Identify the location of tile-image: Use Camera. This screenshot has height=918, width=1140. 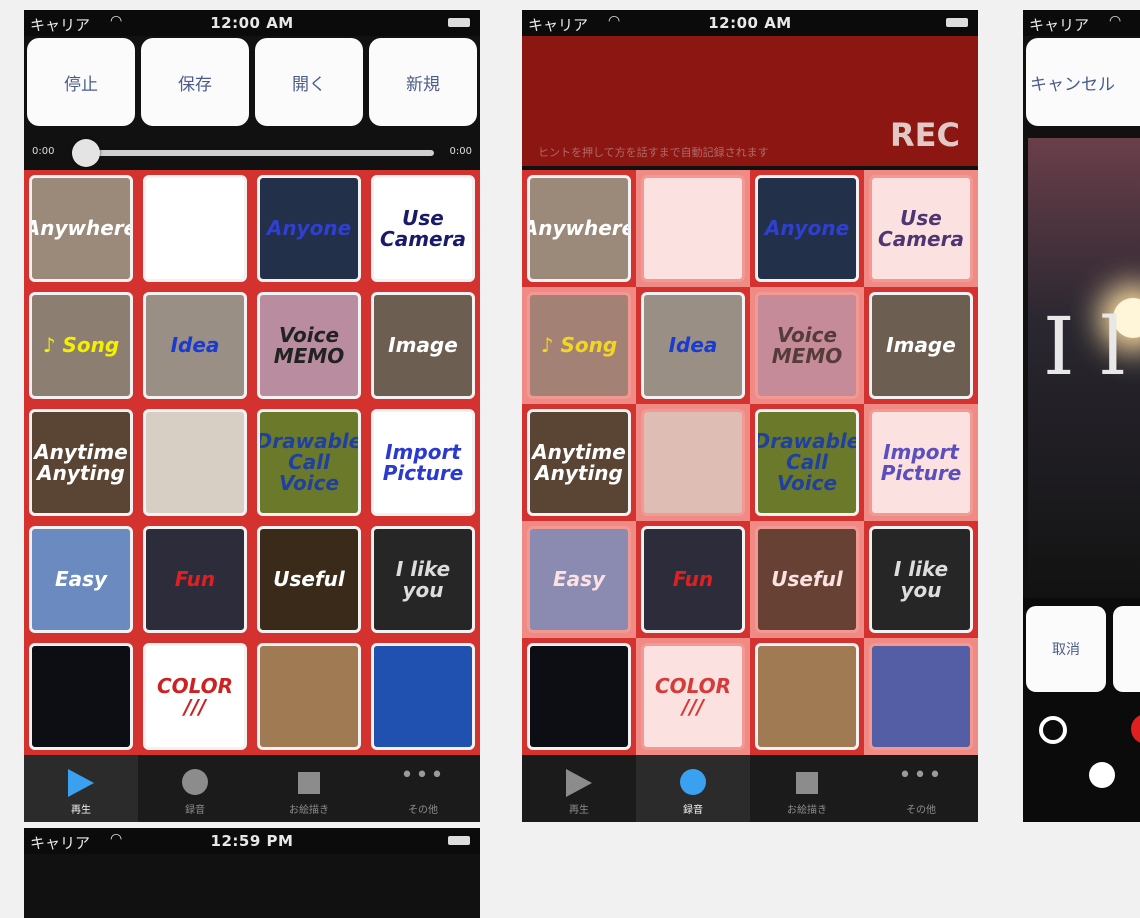
(921, 228).